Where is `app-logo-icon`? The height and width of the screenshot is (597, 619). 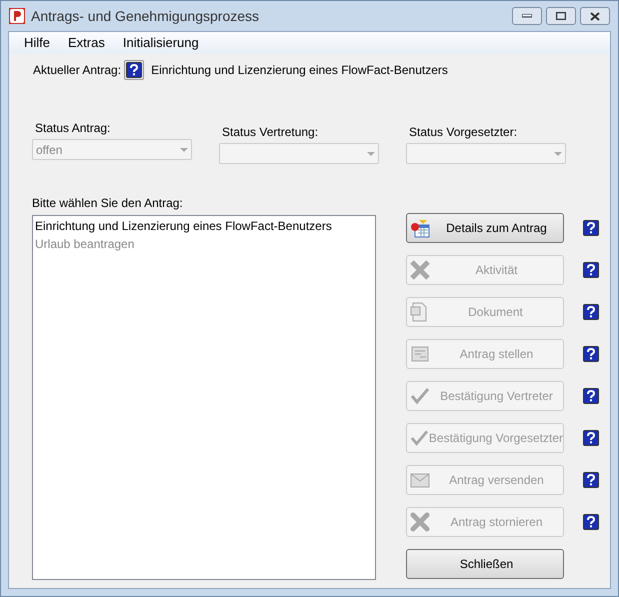
app-logo-icon is located at coordinates (17, 16).